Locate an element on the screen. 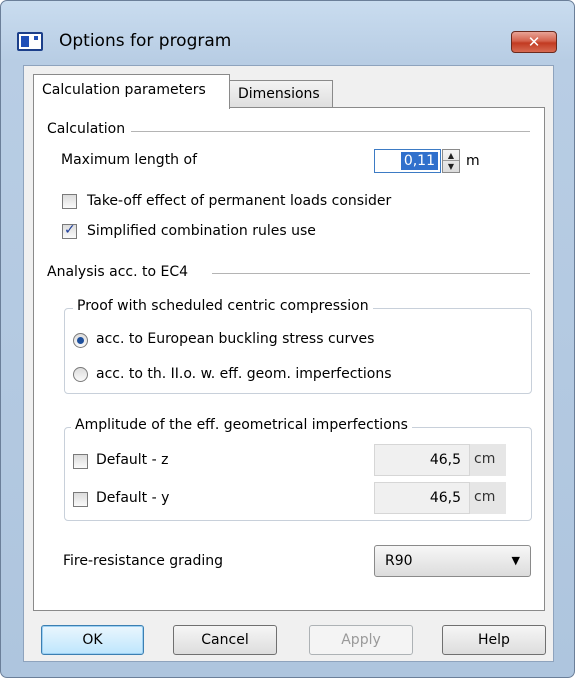 Image resolution: width=575 pixels, height=678 pixels. default-y-value: 46,5 is located at coordinates (422, 498).